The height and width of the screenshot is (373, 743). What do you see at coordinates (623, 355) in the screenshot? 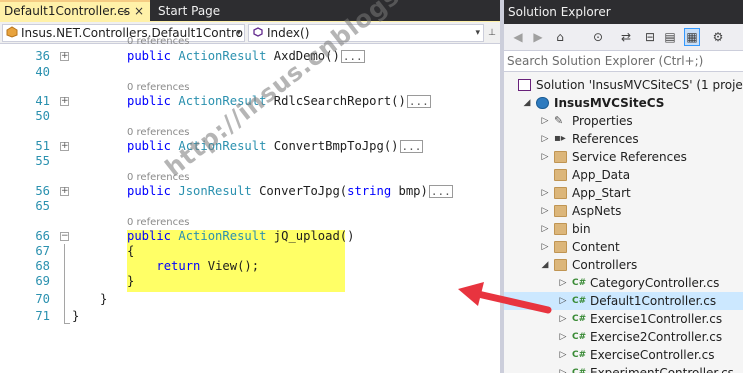
I see `tree-node: ▷ C# ExerciseController.cs` at bounding box center [623, 355].